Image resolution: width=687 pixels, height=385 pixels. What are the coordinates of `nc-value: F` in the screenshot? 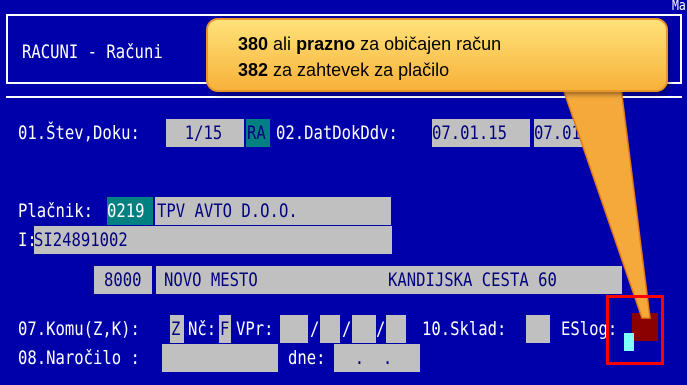 It's located at (225, 329).